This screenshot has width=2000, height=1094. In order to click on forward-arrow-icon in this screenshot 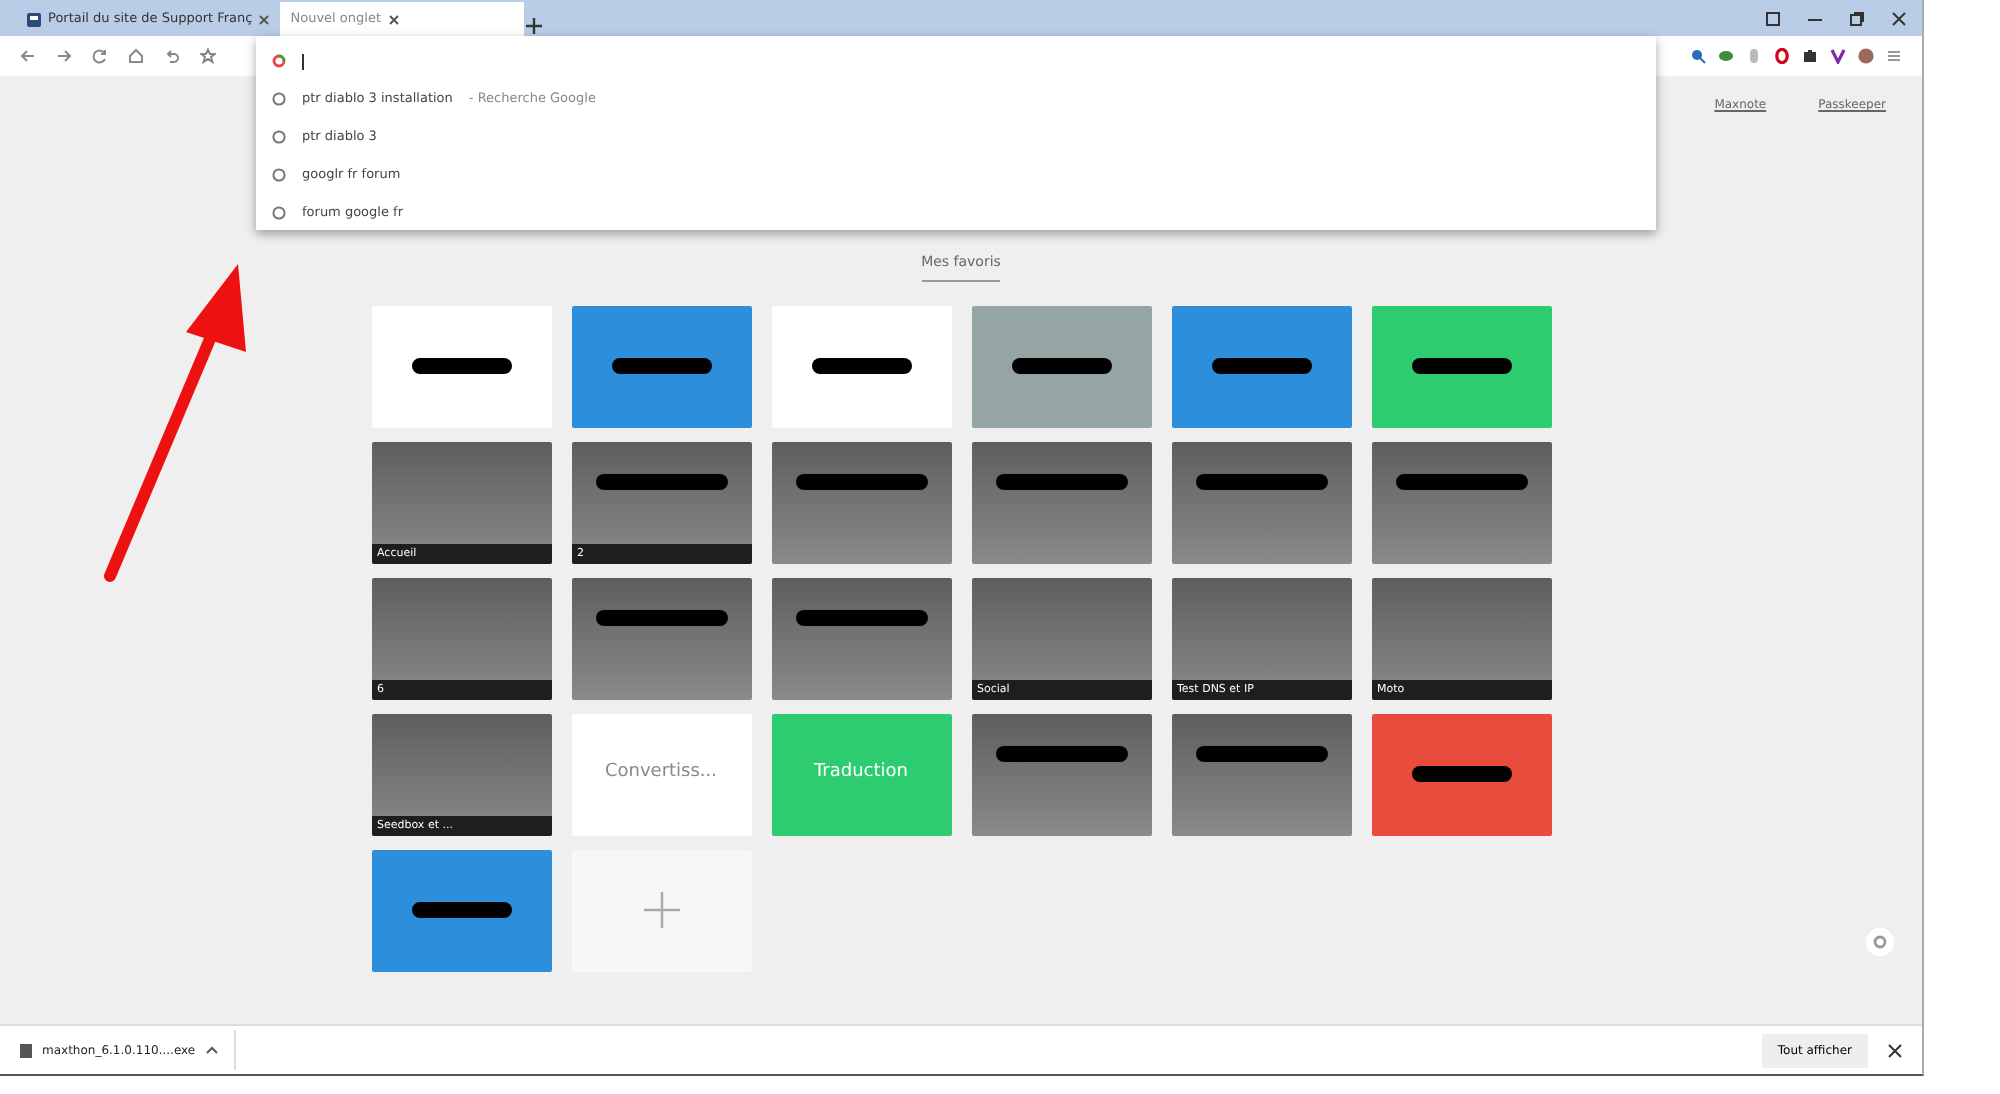, I will do `click(64, 56)`.